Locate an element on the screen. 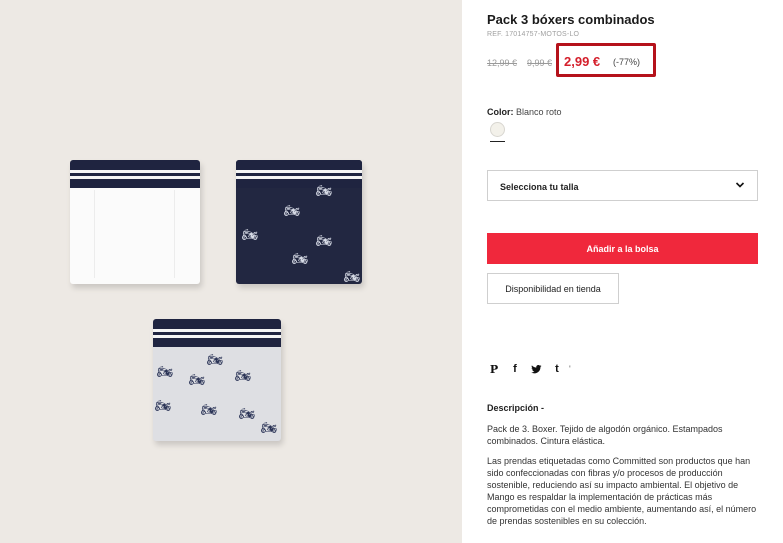  moto-pattern: 🏍 🏍 🏍 🏍 🏍 🏍 is located at coordinates (299, 234).